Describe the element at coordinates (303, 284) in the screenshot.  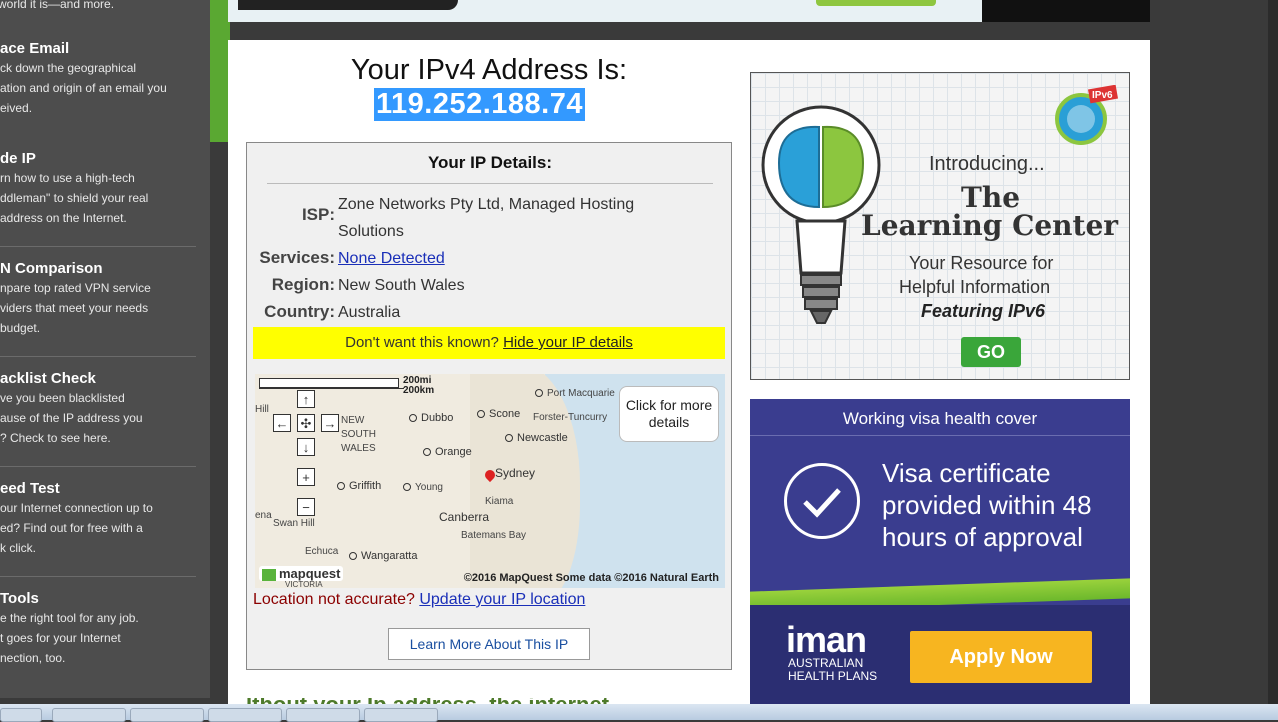
I see `region-label: Region:` at that location.